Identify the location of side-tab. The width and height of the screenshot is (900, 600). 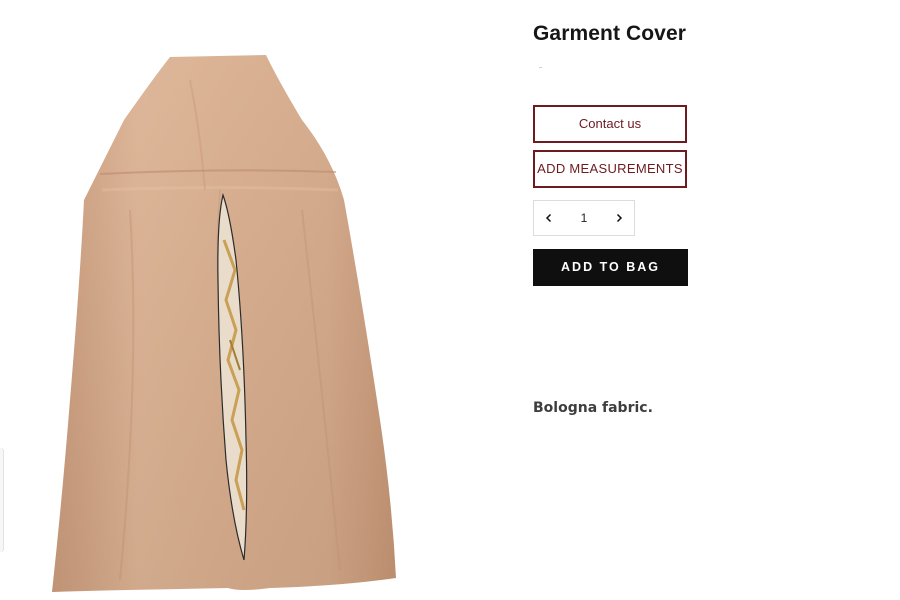
(2, 500).